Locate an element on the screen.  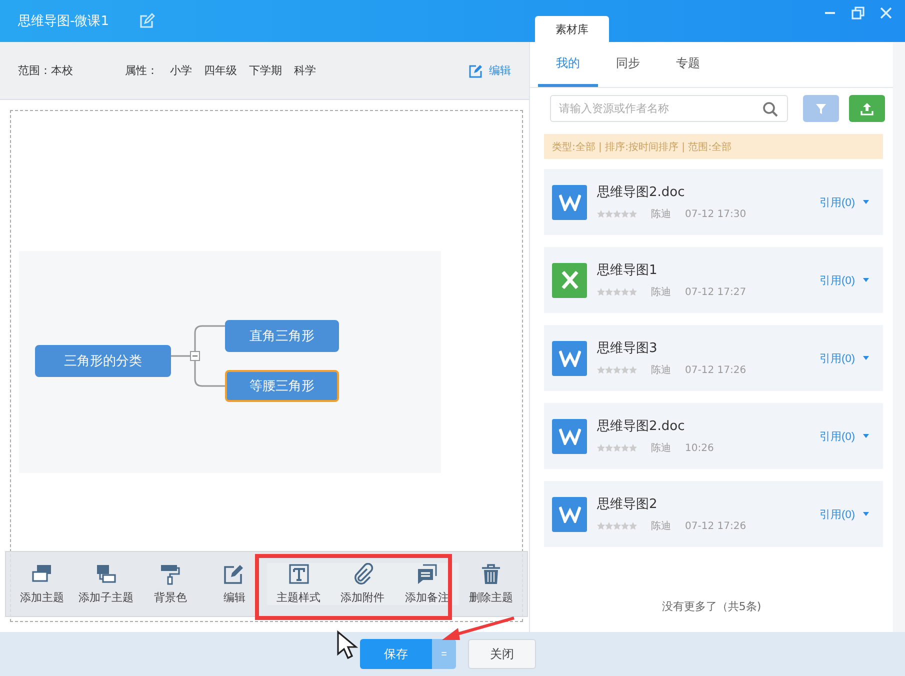
file-time: 10:26 is located at coordinates (699, 448).